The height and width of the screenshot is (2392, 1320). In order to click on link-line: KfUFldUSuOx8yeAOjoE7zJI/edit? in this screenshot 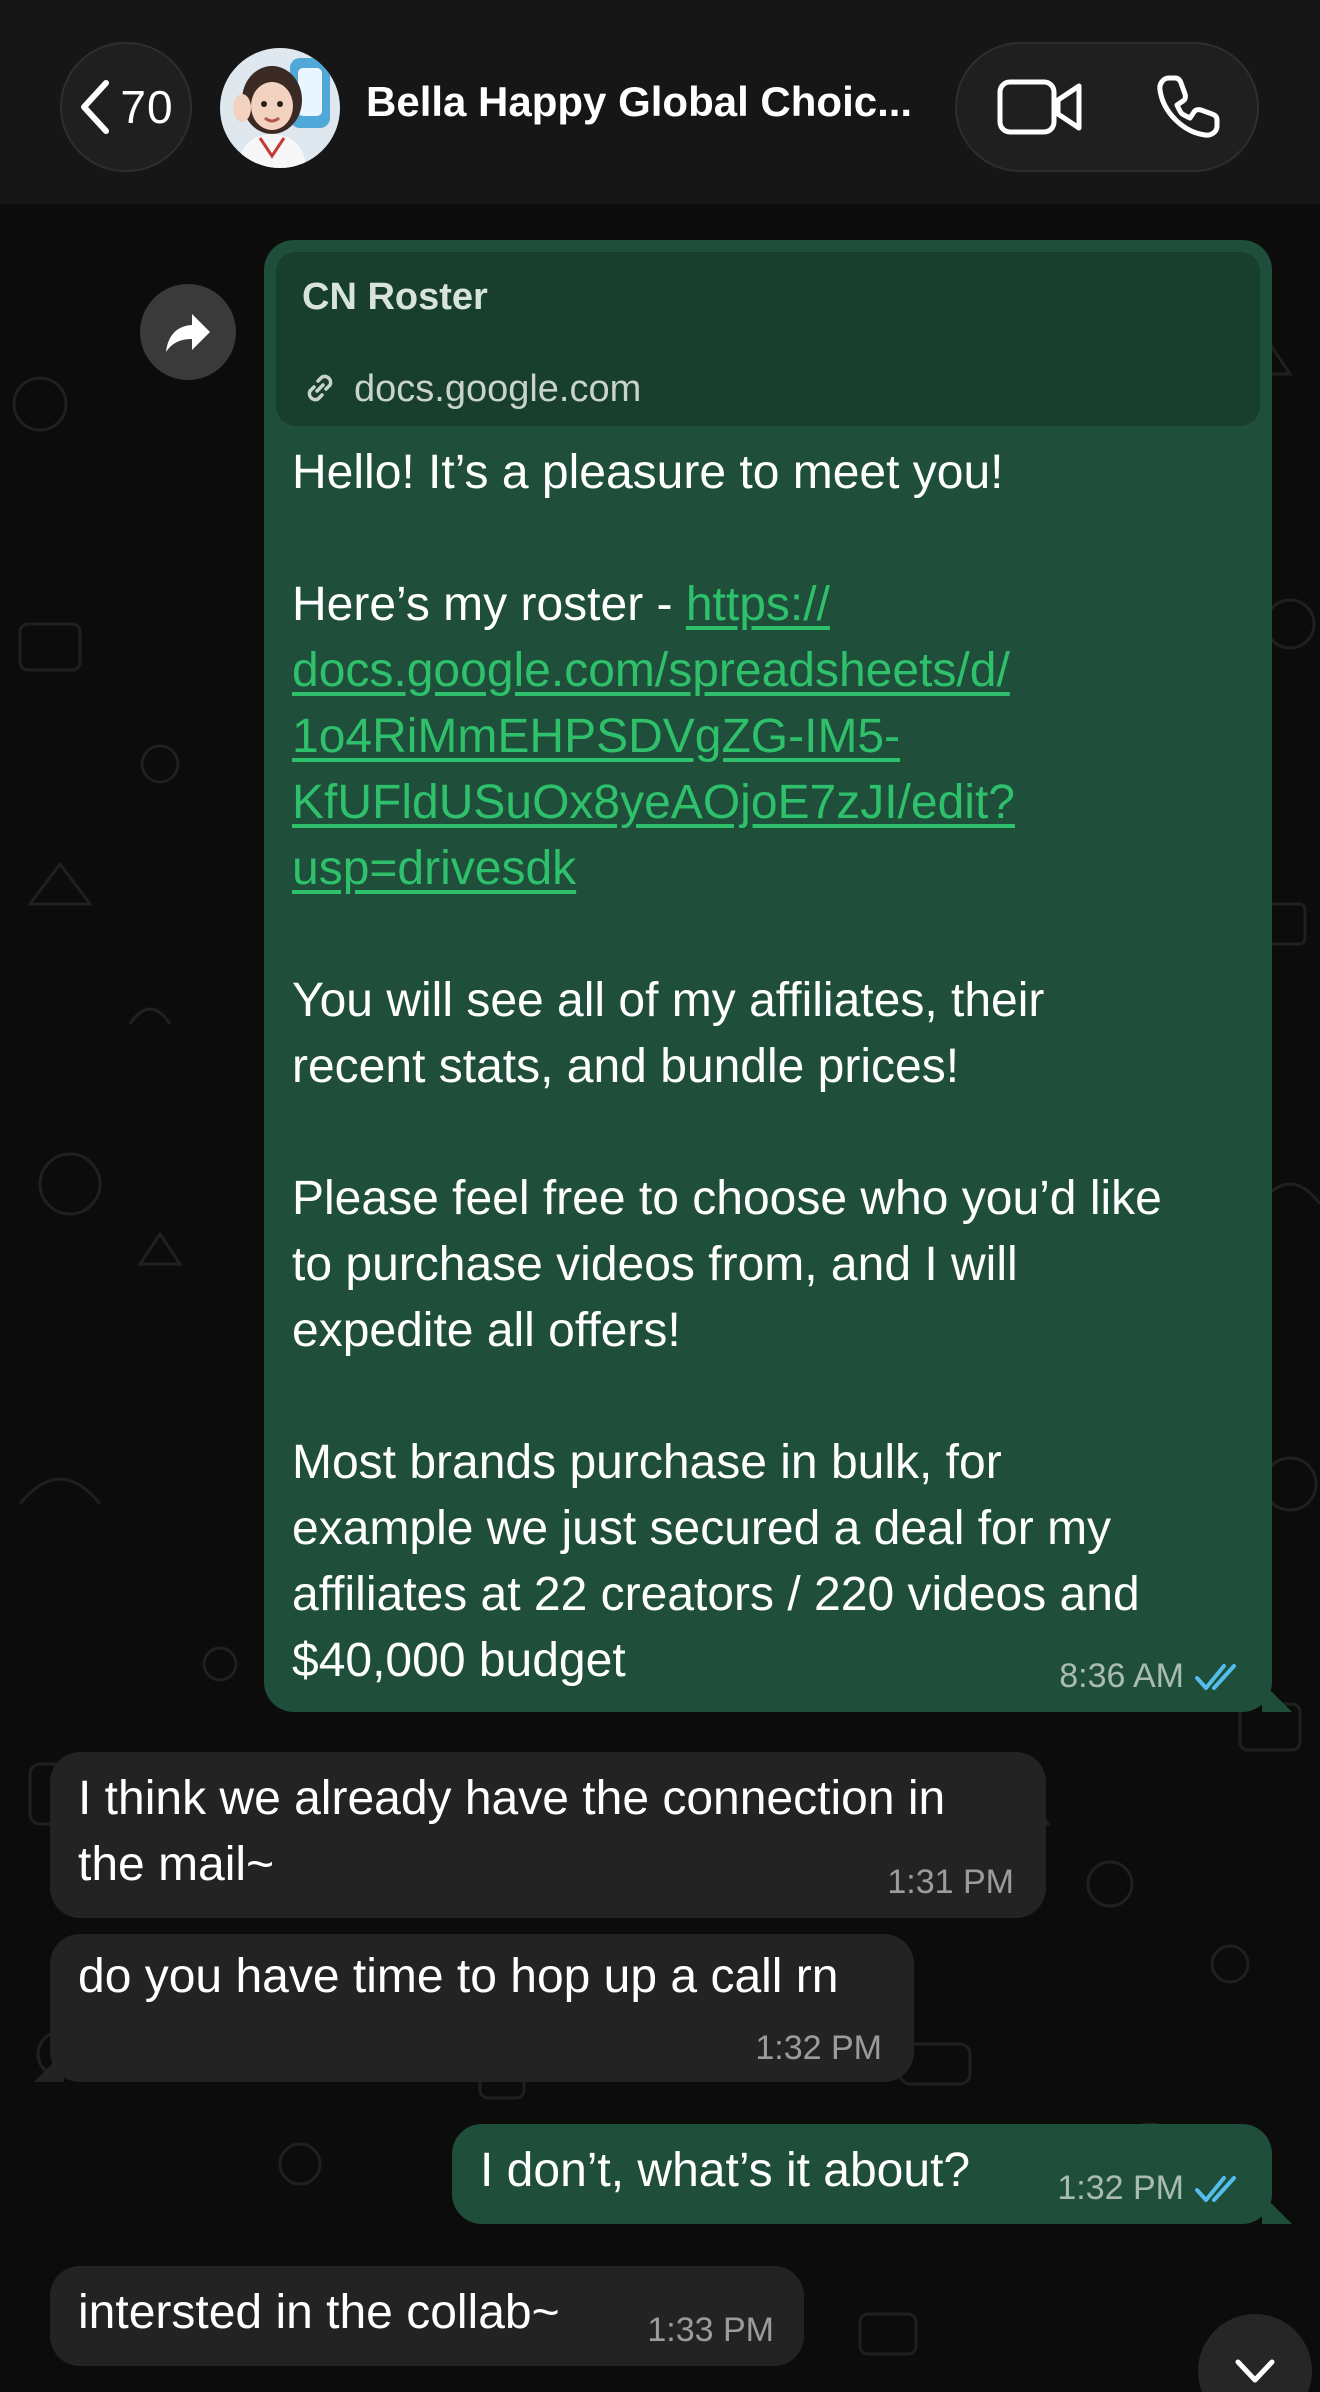, I will do `click(653, 802)`.